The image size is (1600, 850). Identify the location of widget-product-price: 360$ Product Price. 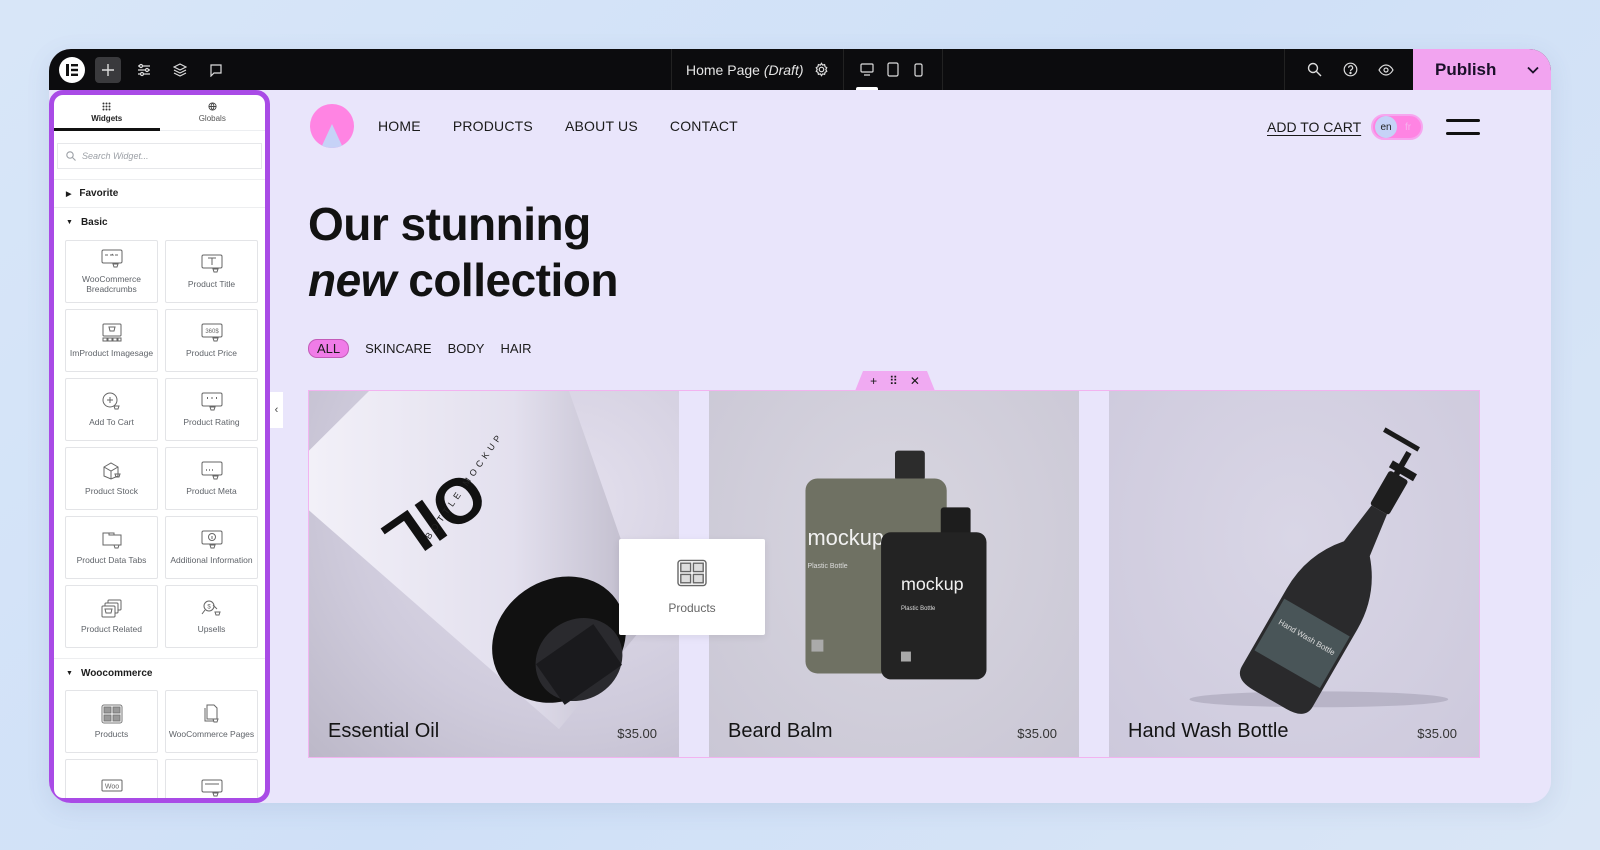
(211, 340).